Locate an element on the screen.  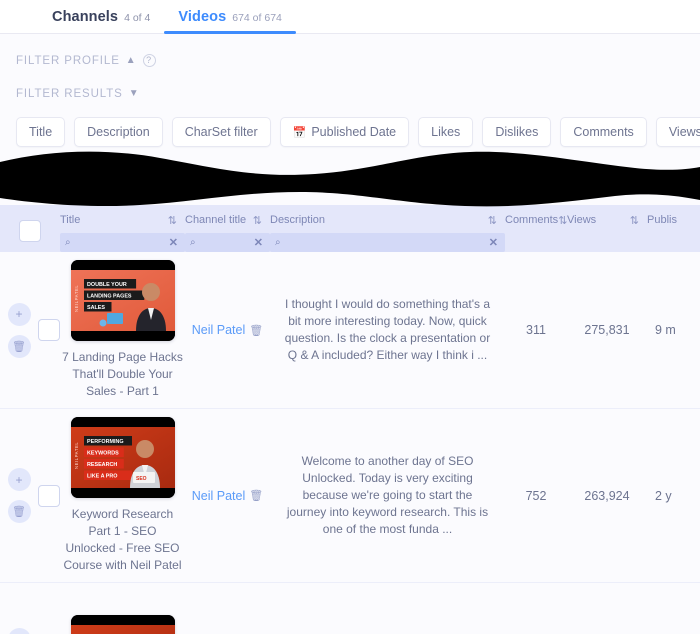
filter-chip-dislikes: Dislikes is located at coordinates (517, 132).